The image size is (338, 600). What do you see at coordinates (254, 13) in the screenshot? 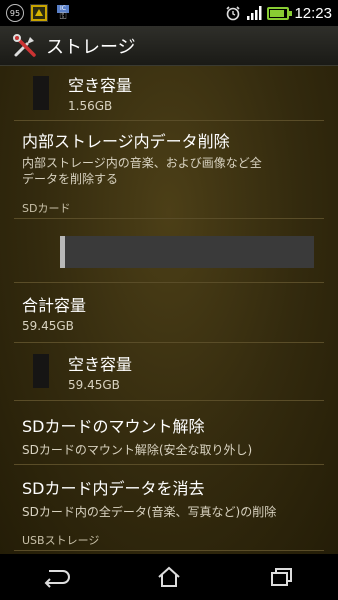
I see `signal-icon` at bounding box center [254, 13].